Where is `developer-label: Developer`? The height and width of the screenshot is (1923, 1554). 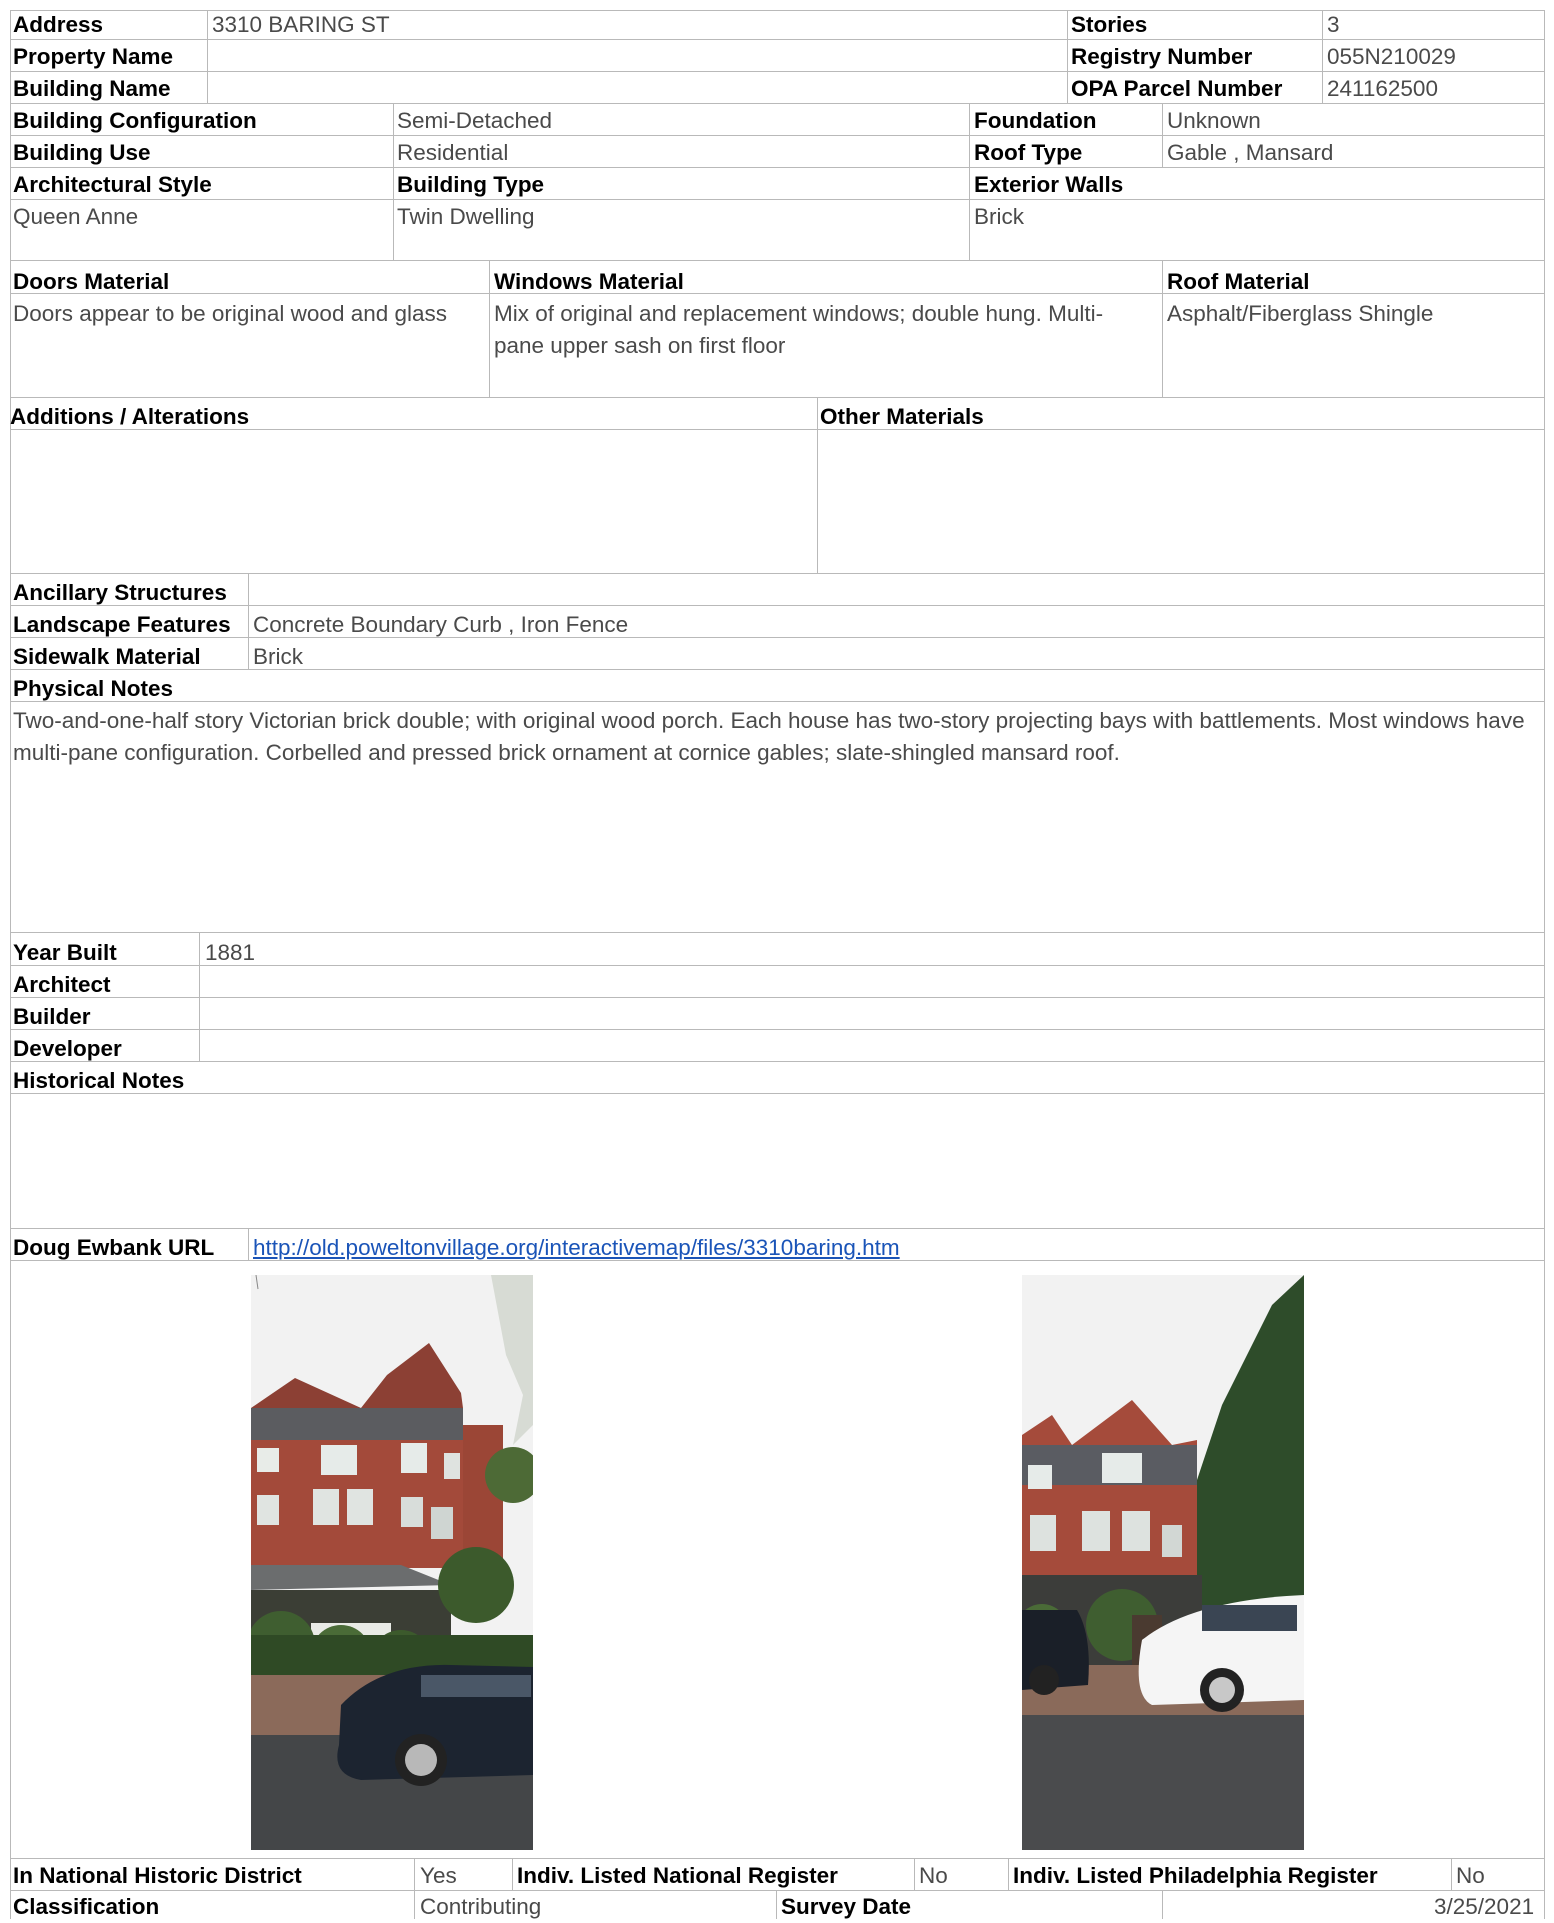
developer-label: Developer is located at coordinates (67, 1048).